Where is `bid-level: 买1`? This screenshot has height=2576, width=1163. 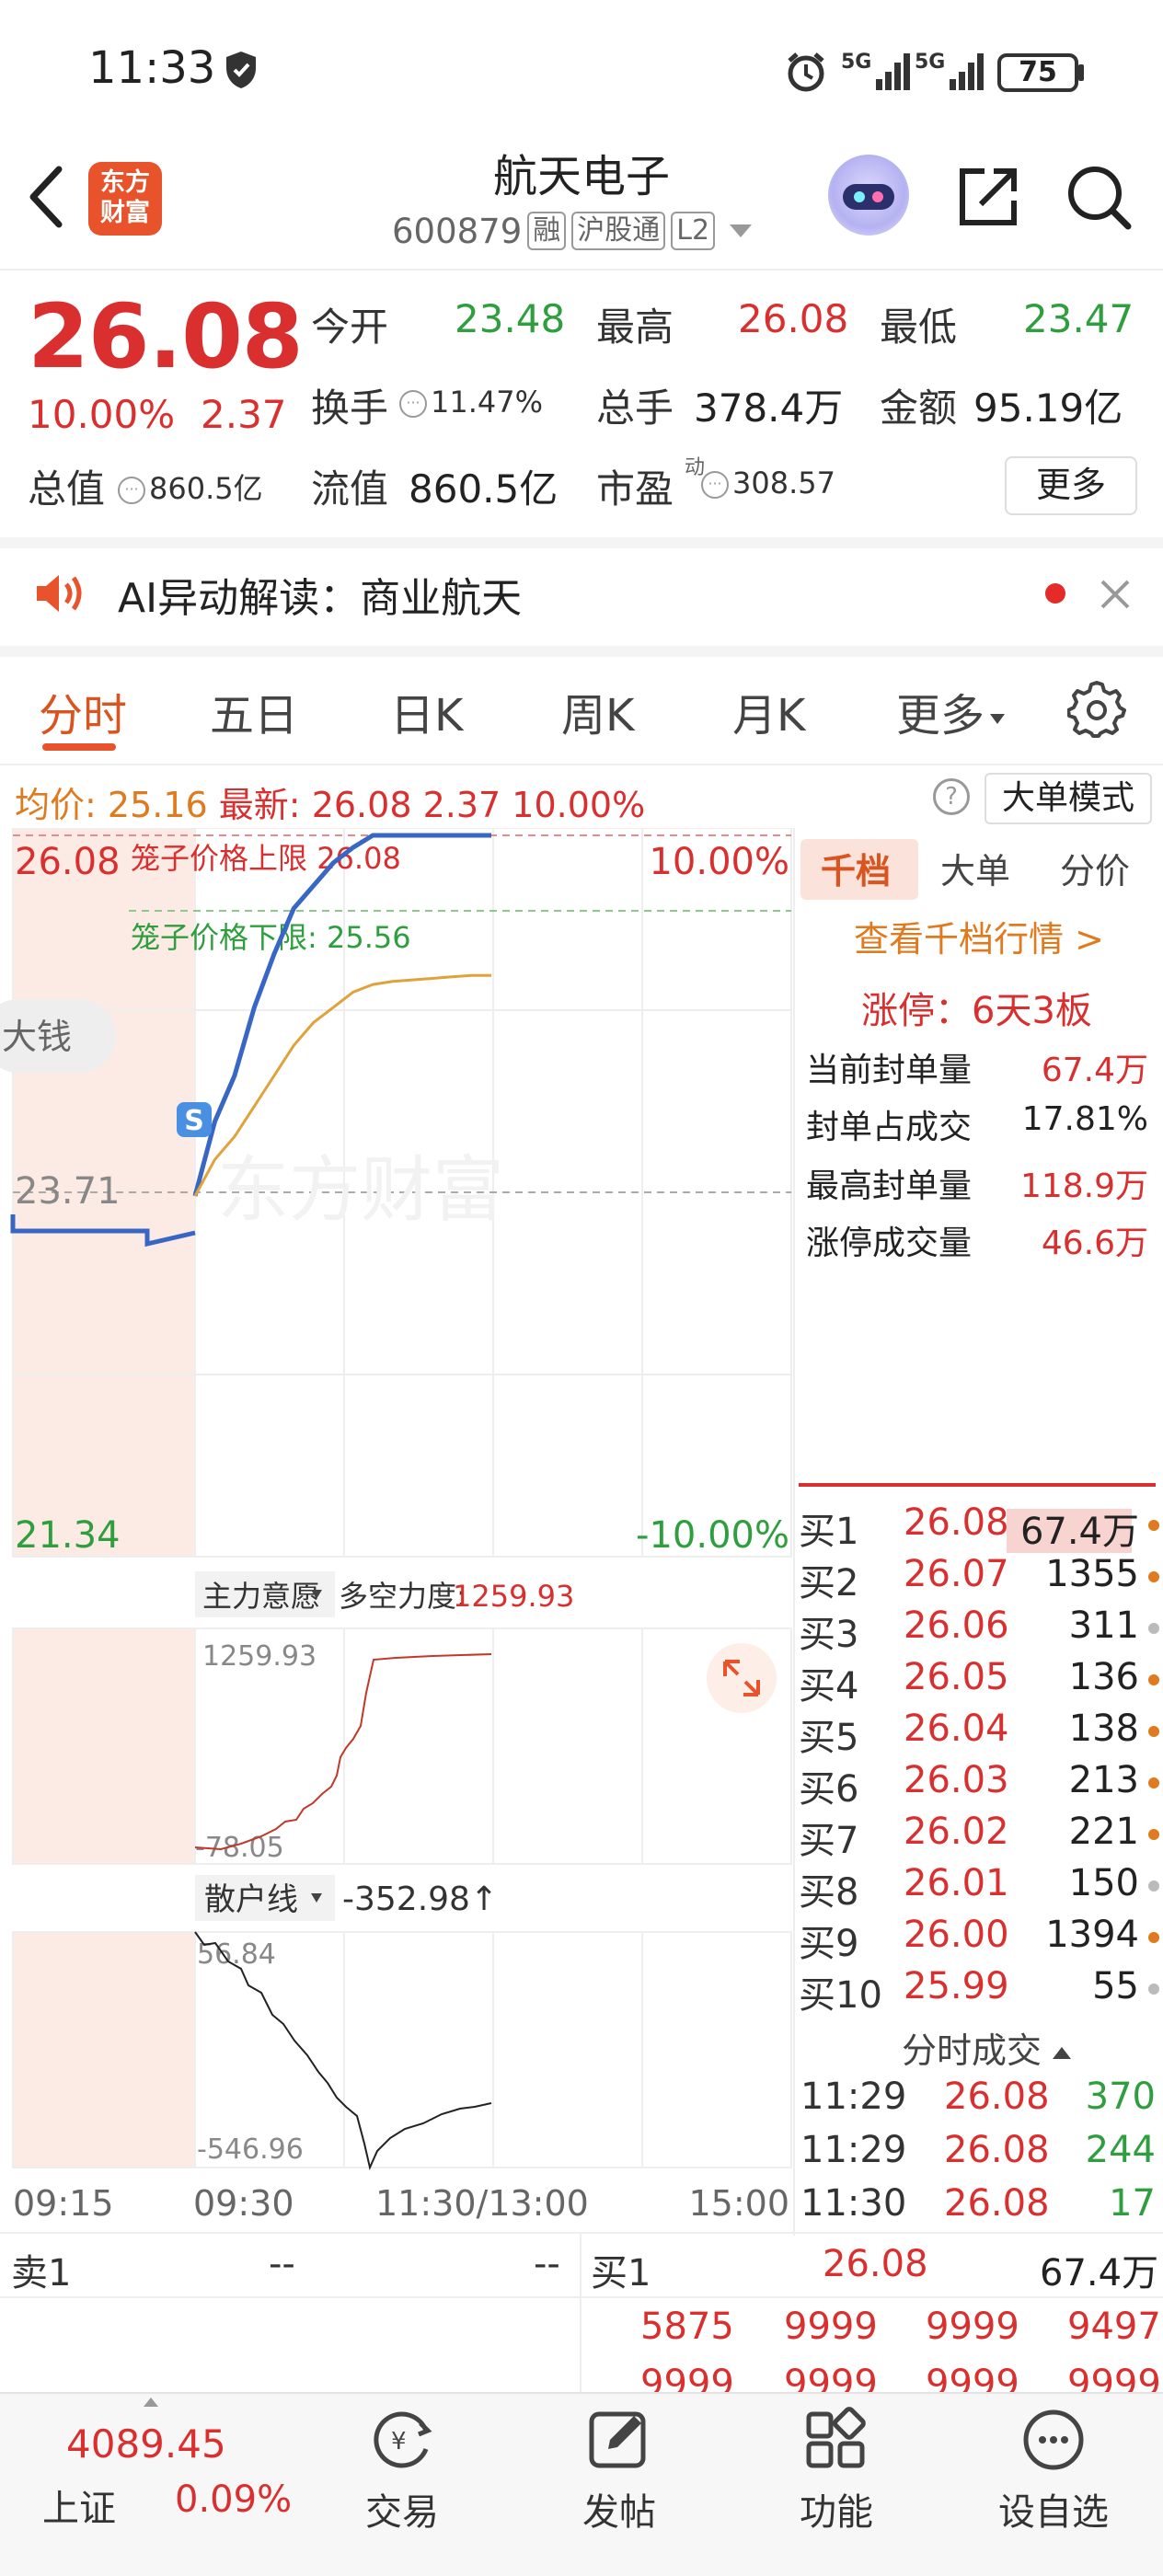 bid-level: 买1 is located at coordinates (829, 1532).